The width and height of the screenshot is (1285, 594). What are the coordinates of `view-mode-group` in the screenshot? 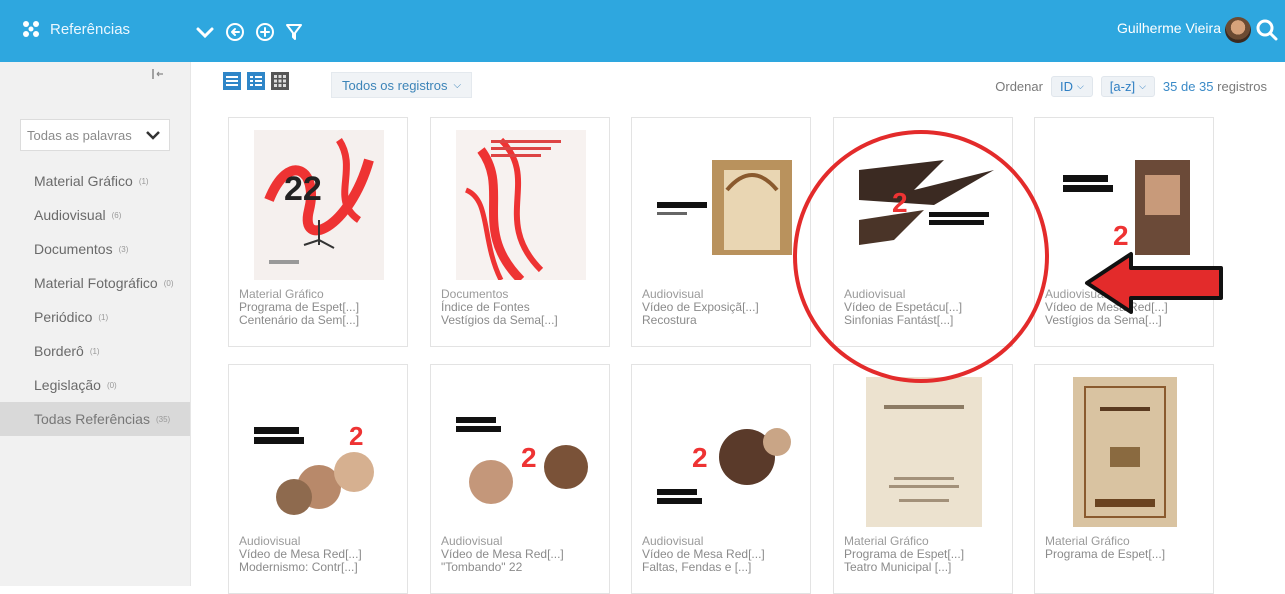 It's located at (256, 81).